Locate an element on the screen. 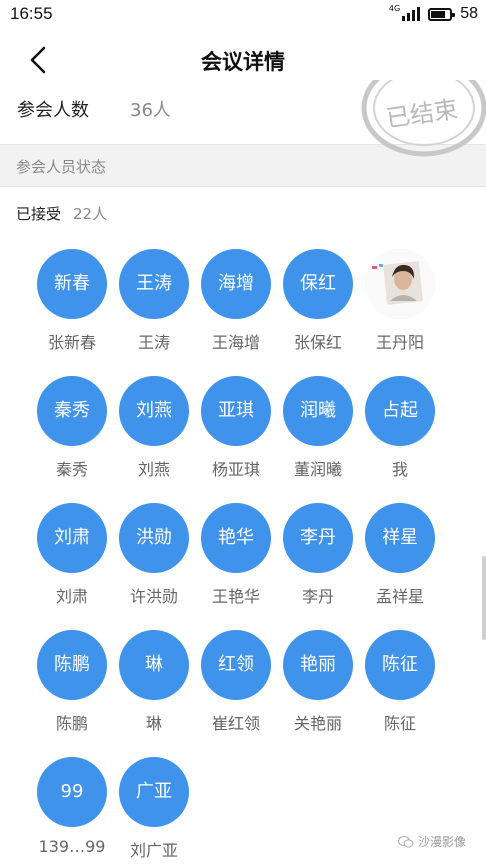 The width and height of the screenshot is (486, 864). attendee-item: 海增 王海增 is located at coordinates (236, 304).